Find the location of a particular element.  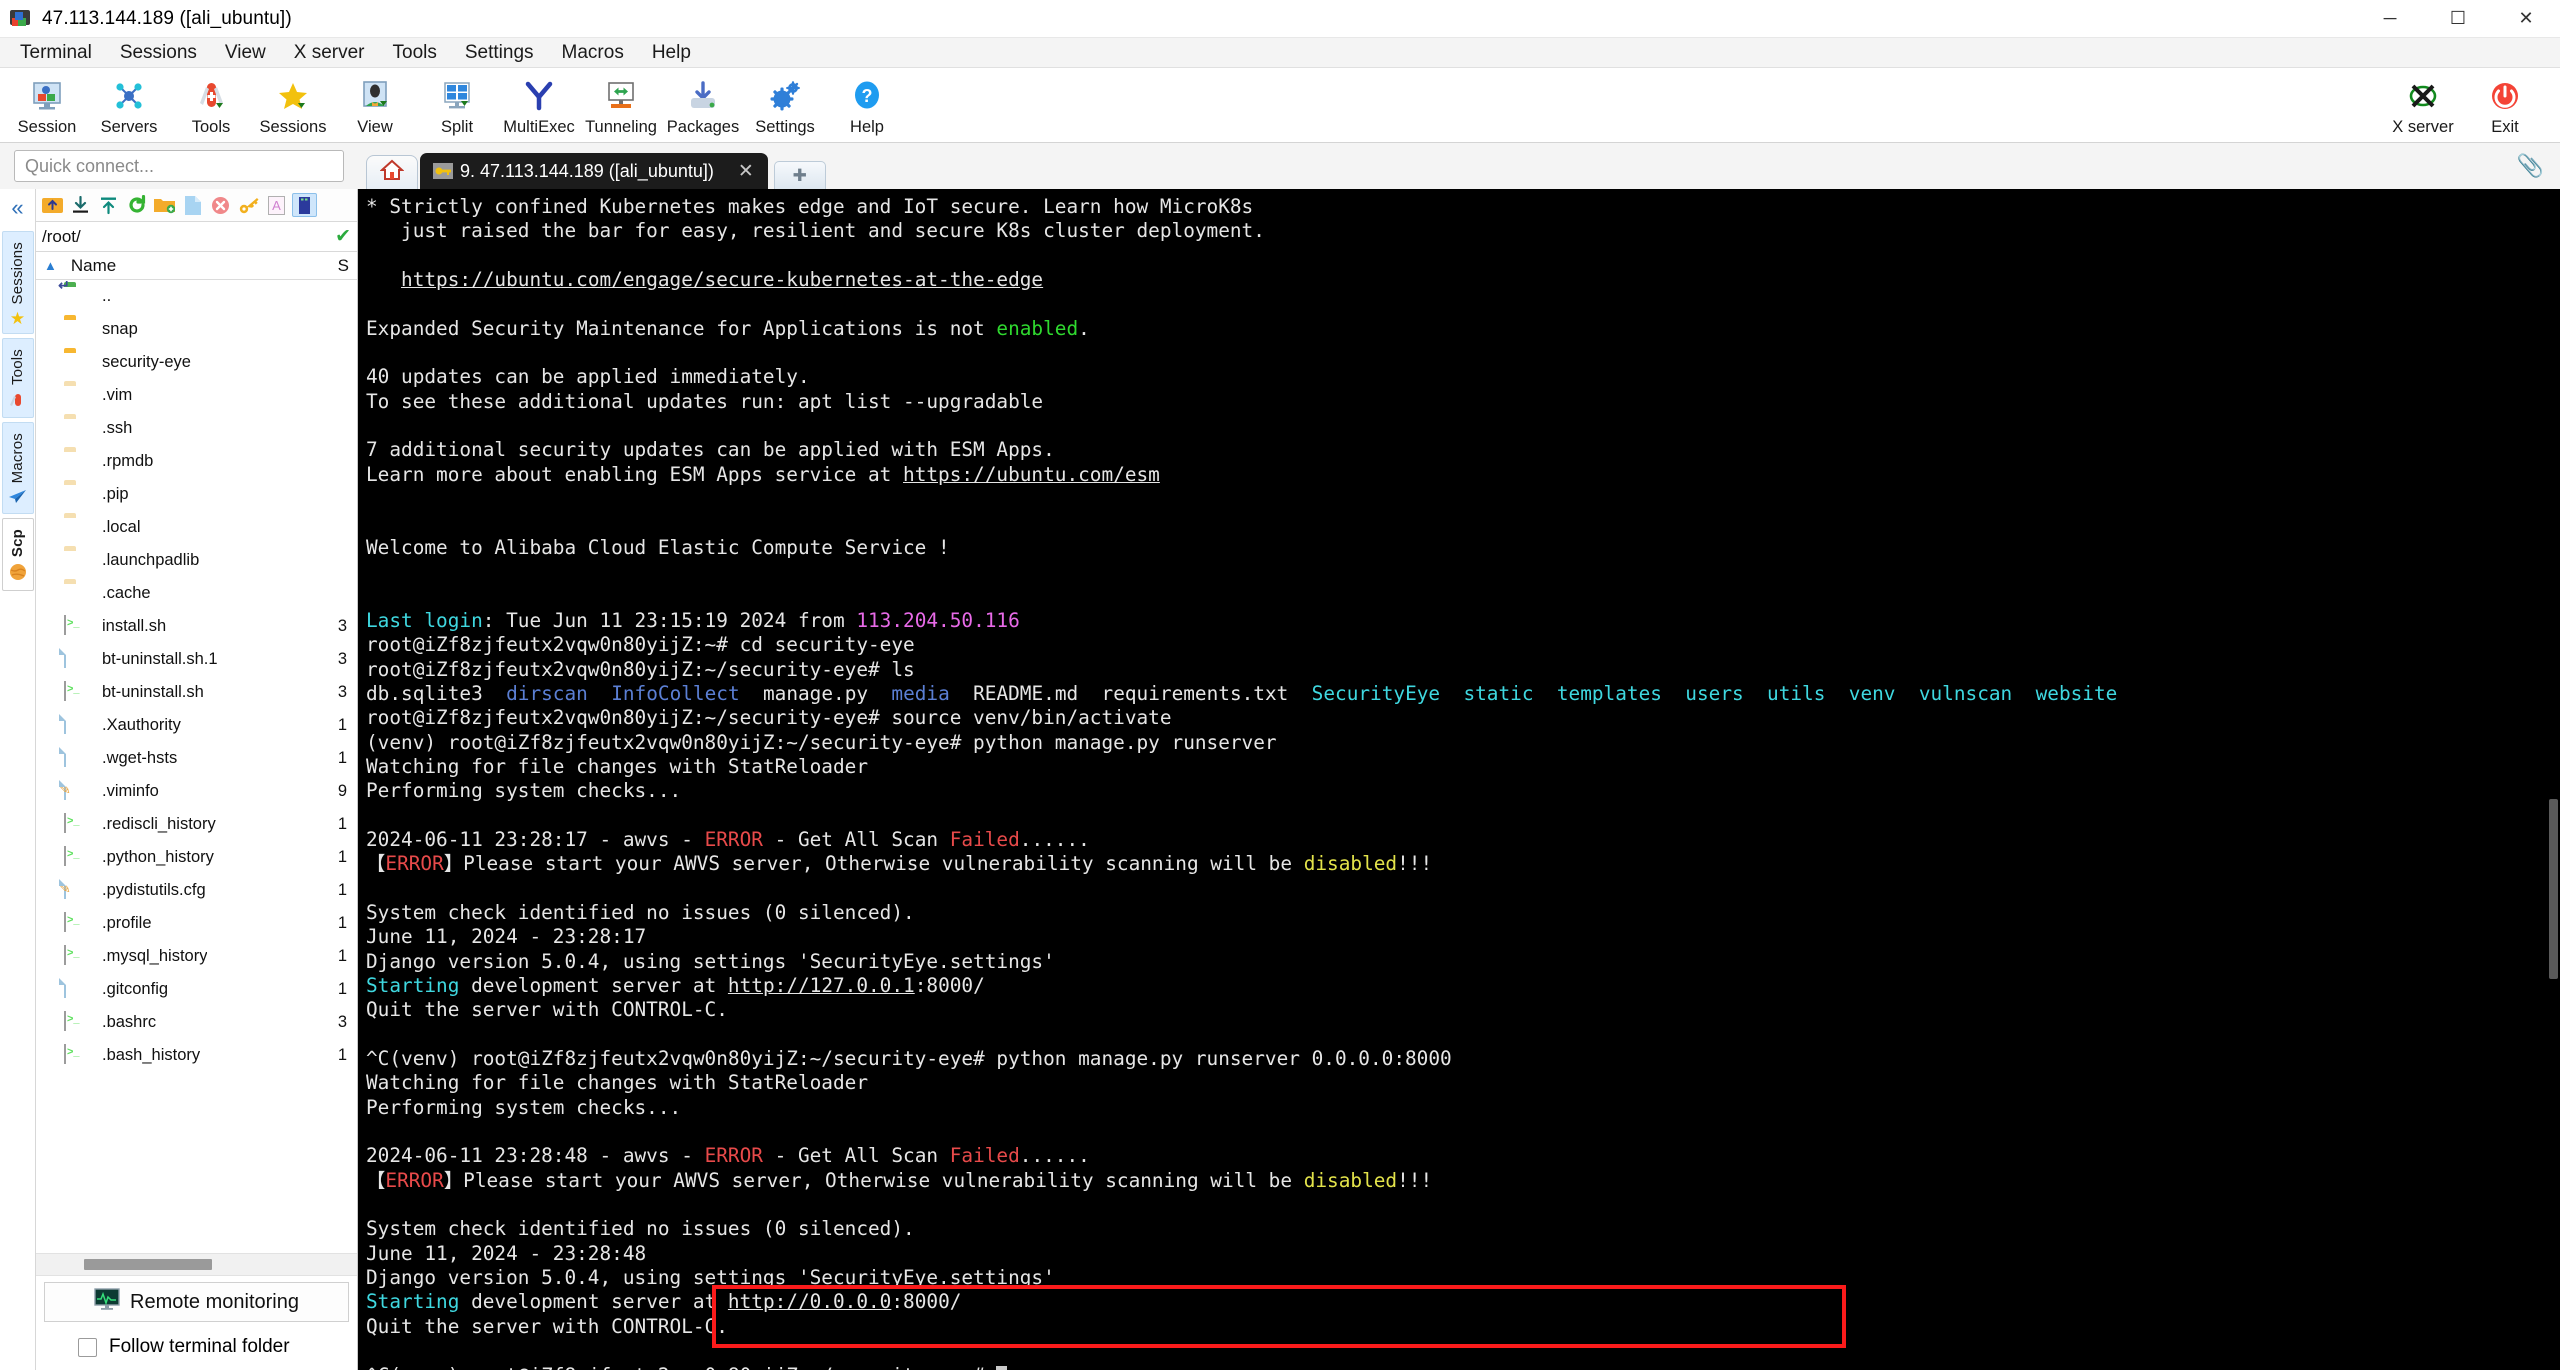

file-row: .ssh is located at coordinates (196, 428).